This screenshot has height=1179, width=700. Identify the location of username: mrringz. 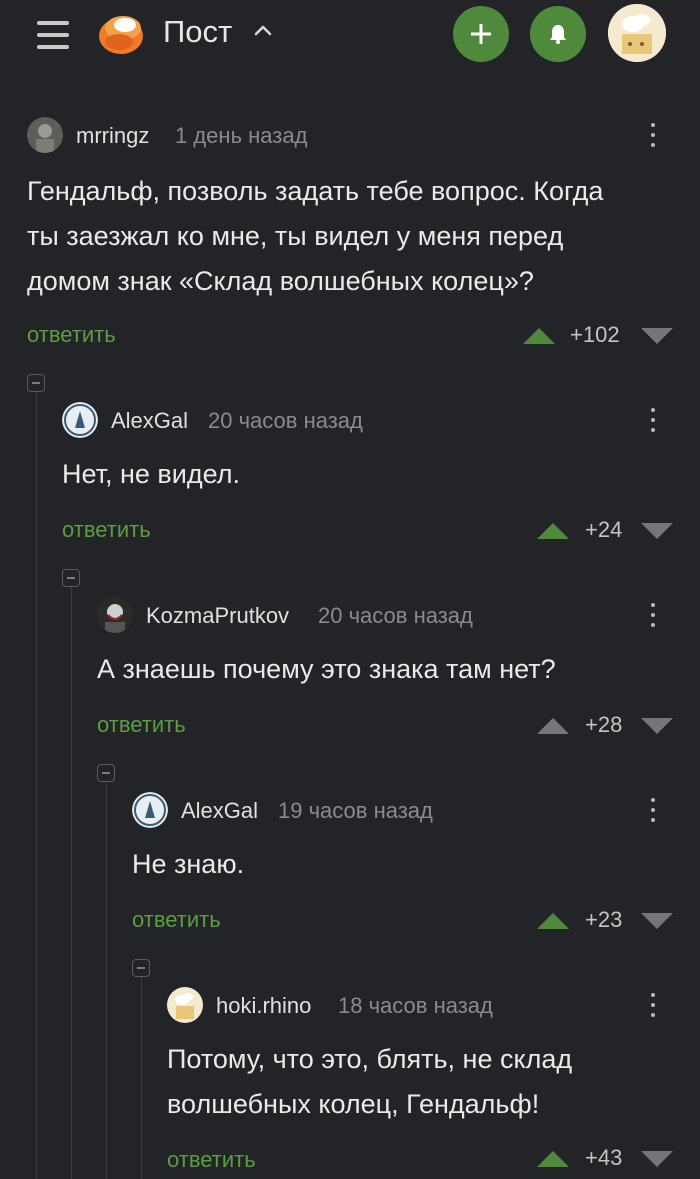
(112, 136).